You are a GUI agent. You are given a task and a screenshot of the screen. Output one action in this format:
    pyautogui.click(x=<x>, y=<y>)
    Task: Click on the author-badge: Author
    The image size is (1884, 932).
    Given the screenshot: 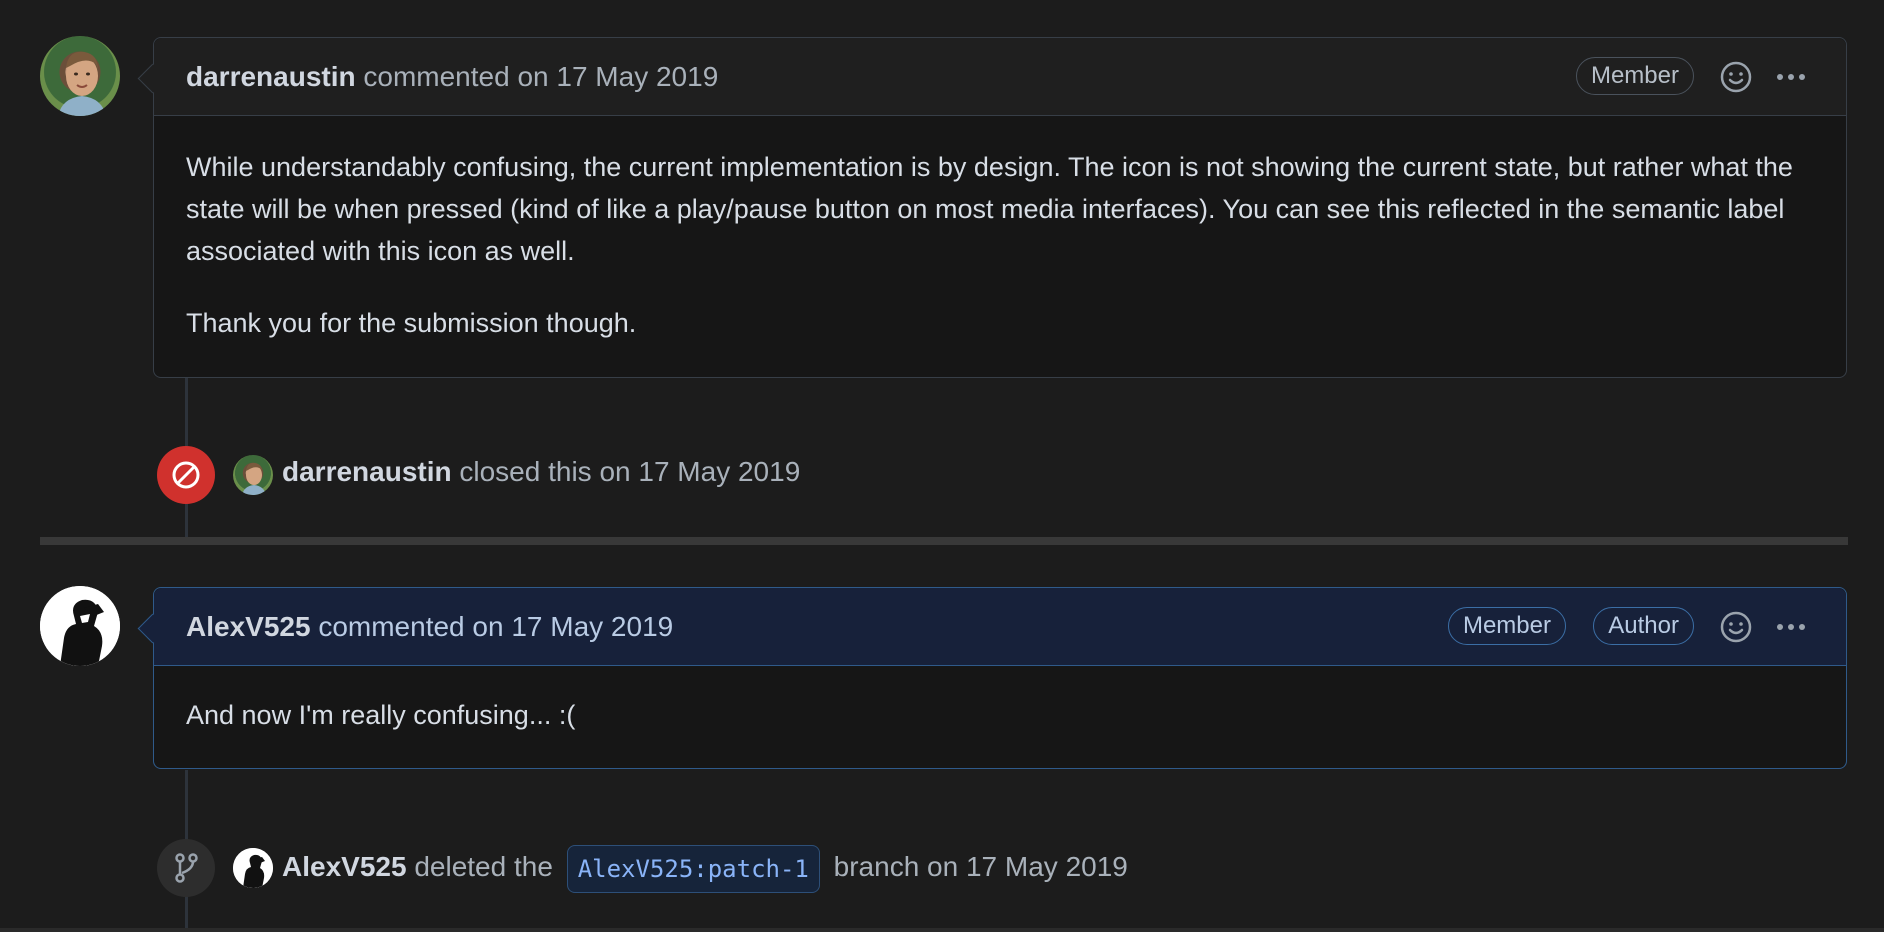 What is the action you would take?
    pyautogui.click(x=1643, y=626)
    